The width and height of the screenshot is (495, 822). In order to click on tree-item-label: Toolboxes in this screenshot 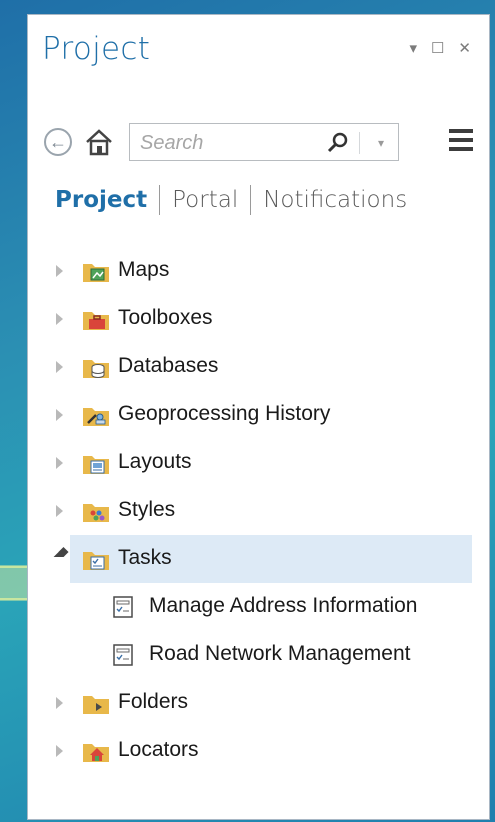, I will do `click(165, 317)`.